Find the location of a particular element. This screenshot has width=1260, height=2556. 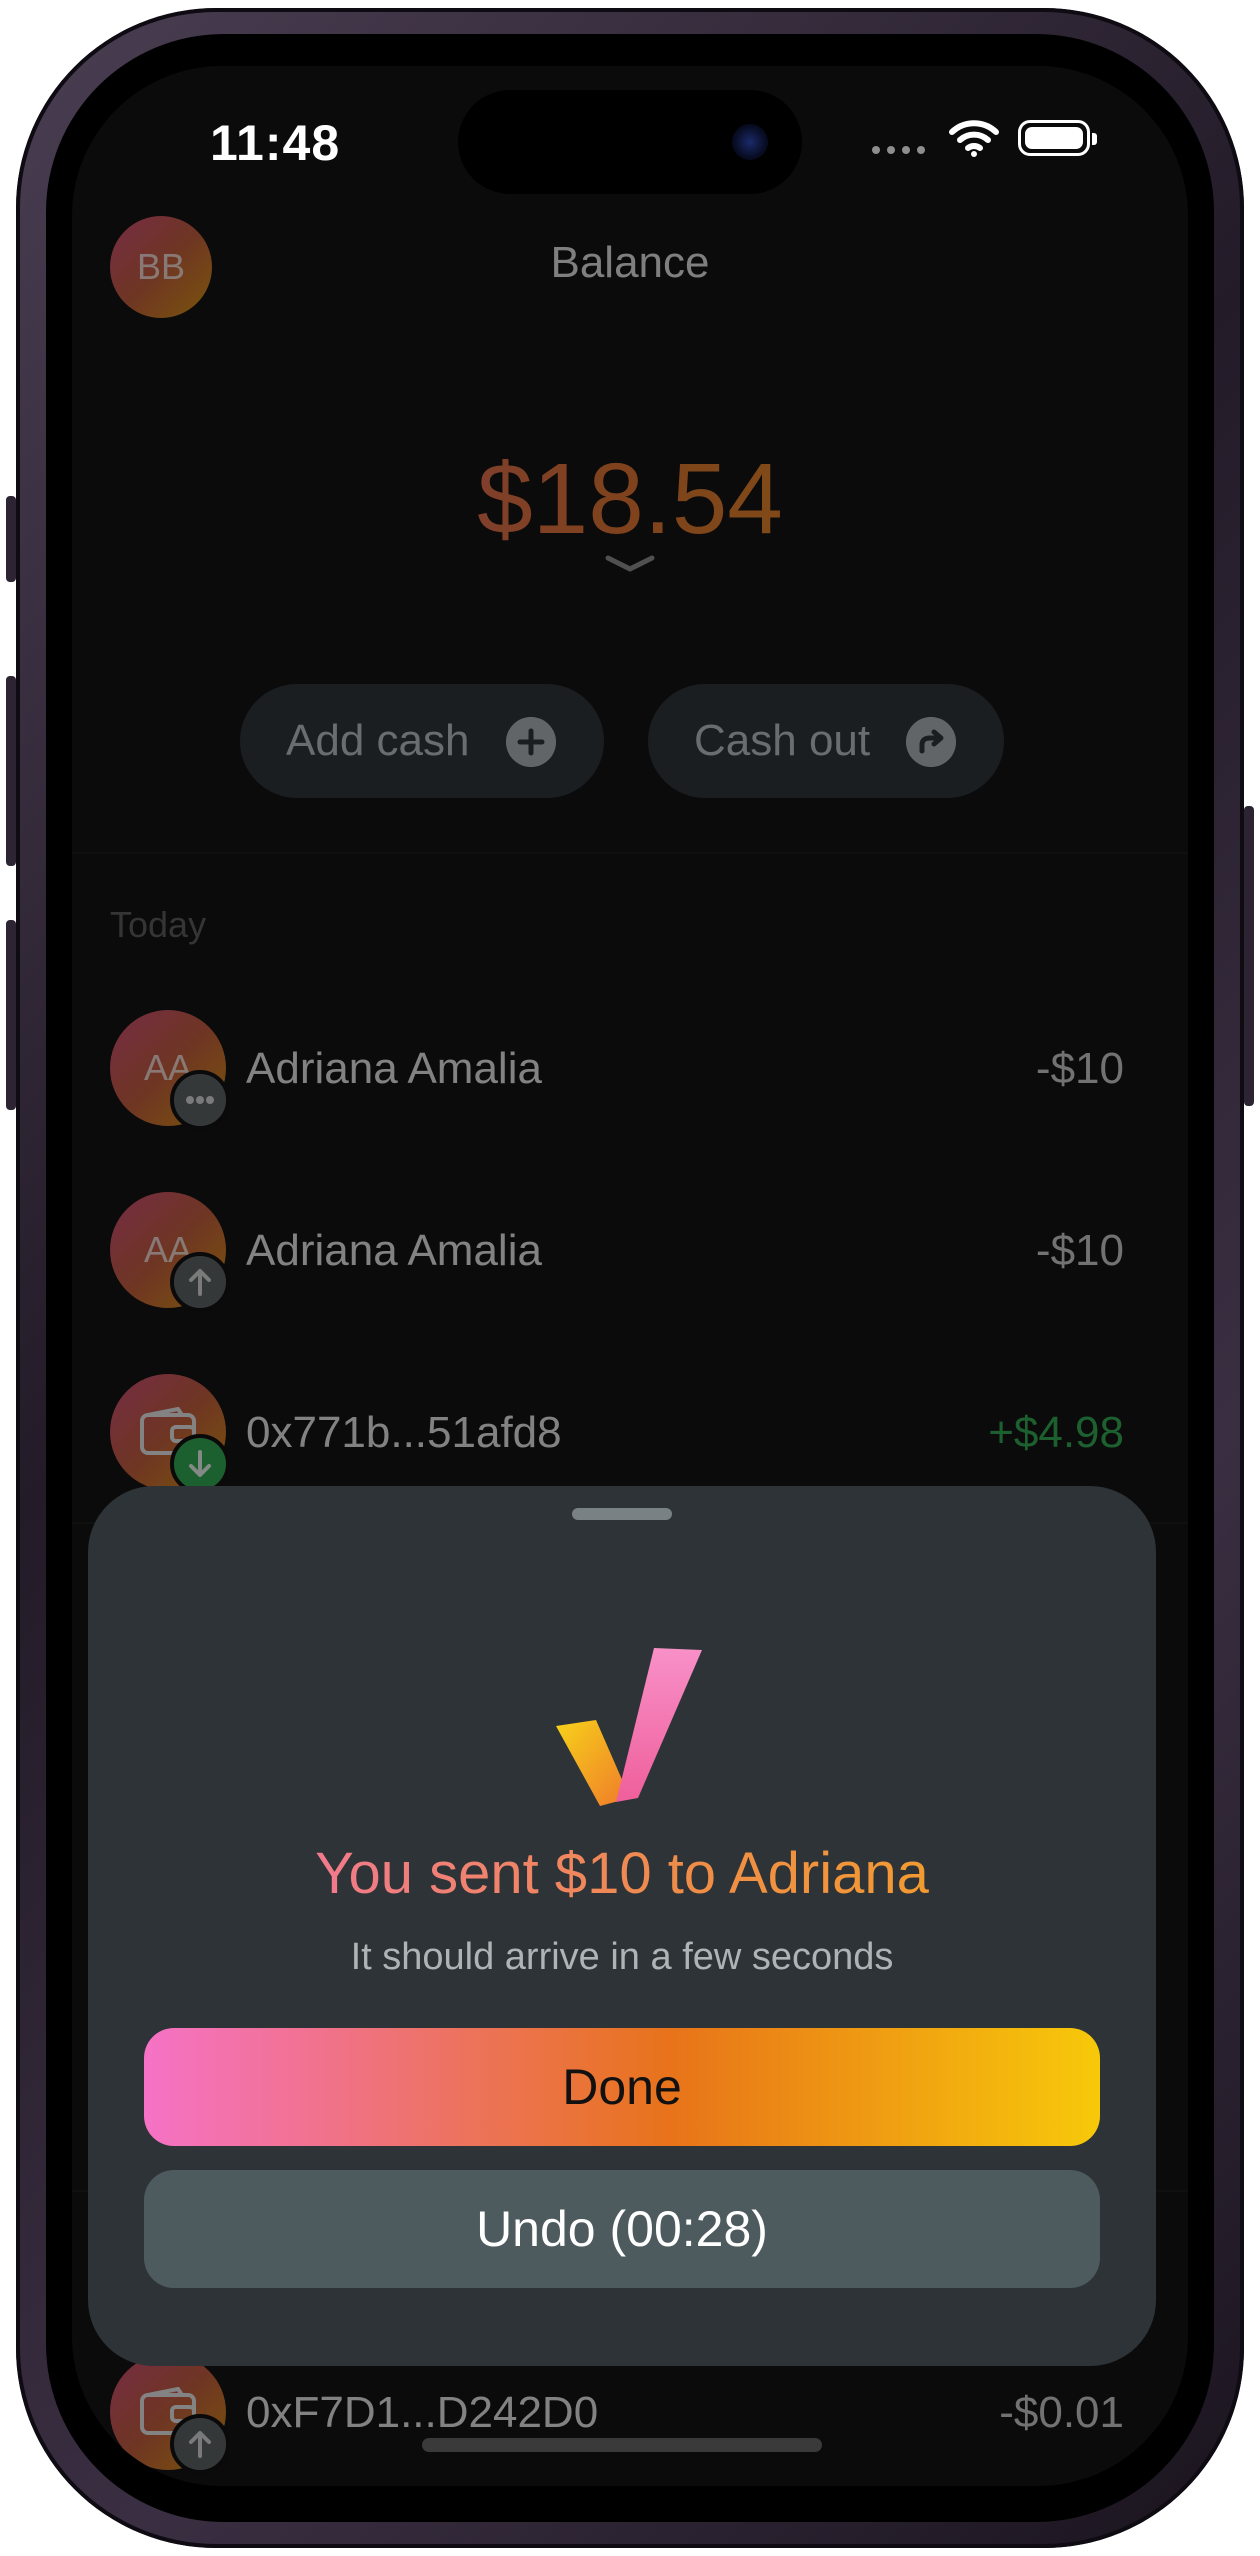

sent-title: You sent $10 to Adriana is located at coordinates (622, 1873).